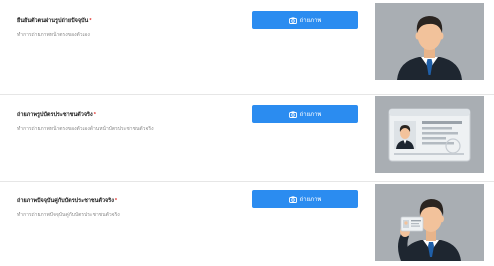 This screenshot has height=266, width=494. I want to click on selfie-title-text: ยืนยันตัวตนผ่านรูปถ่ายปัจจุบัน, so click(53, 21).